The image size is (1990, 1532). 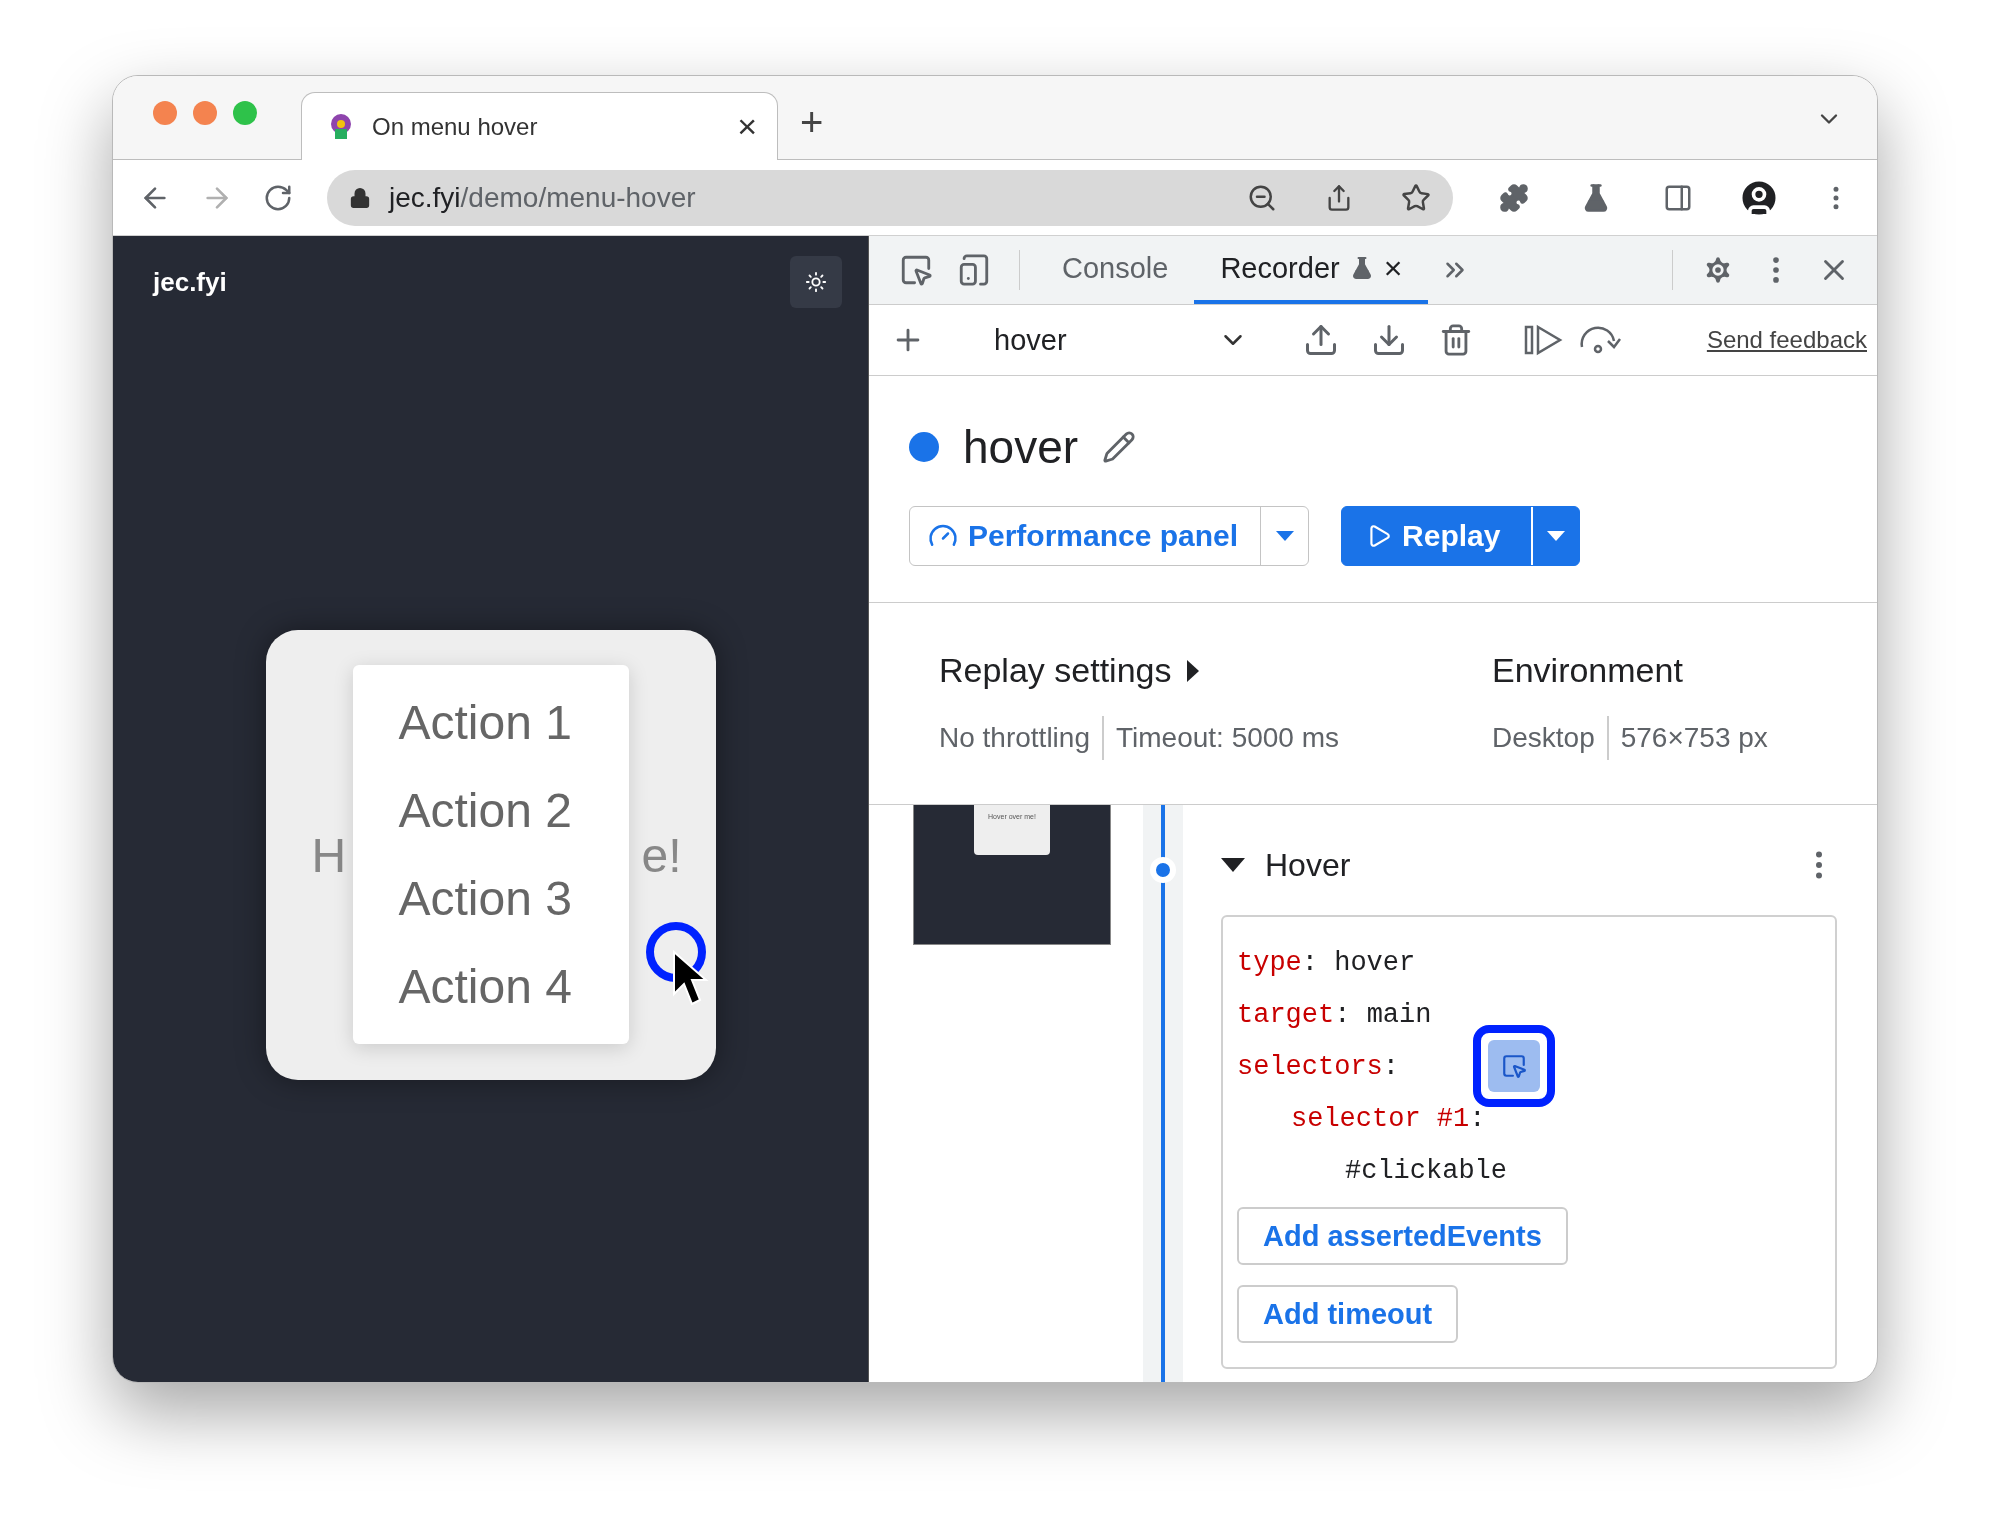 What do you see at coordinates (1014, 738) in the screenshot?
I see `setting-value: No throttling` at bounding box center [1014, 738].